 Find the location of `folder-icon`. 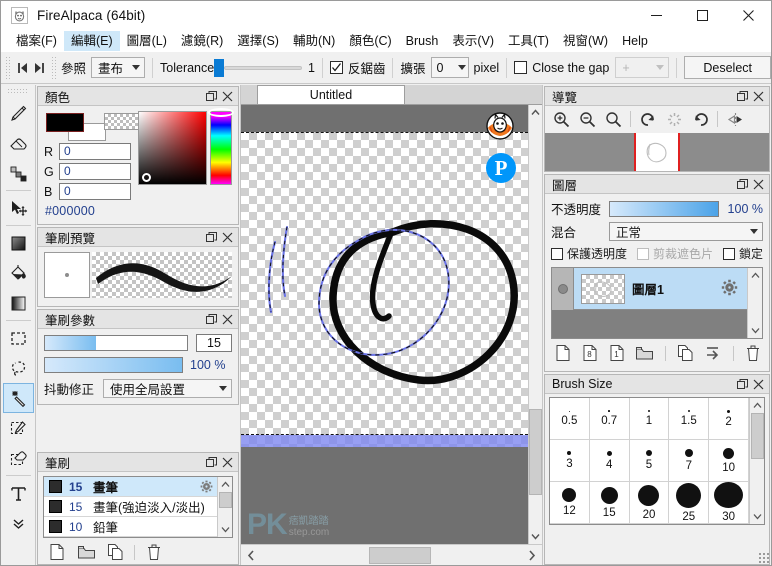

folder-icon is located at coordinates (86, 552).